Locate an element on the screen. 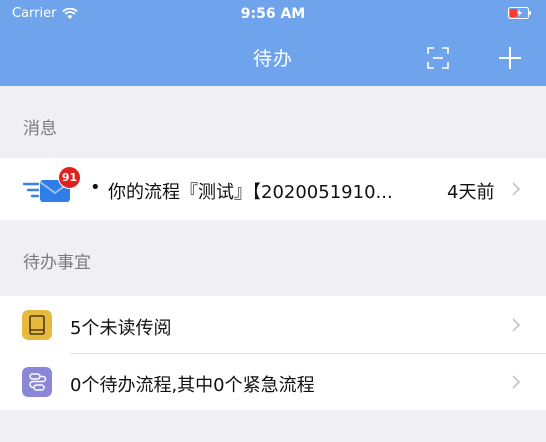  add-icon is located at coordinates (510, 58).